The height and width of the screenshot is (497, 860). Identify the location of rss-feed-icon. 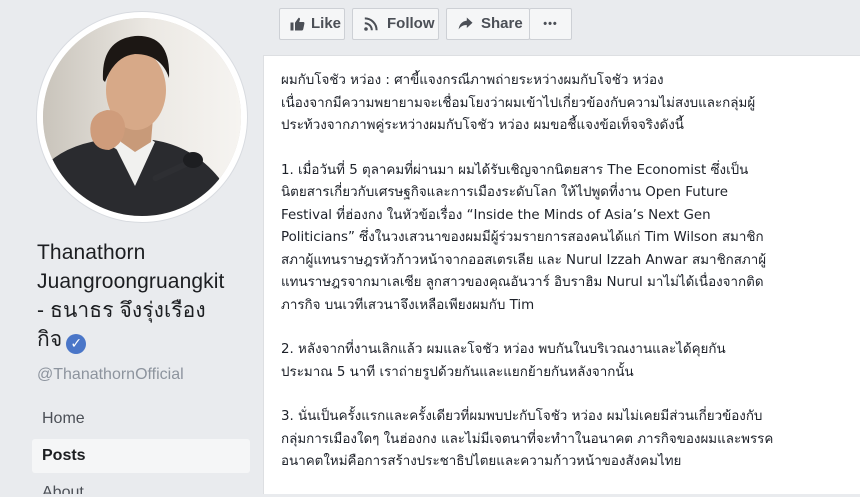
(371, 24).